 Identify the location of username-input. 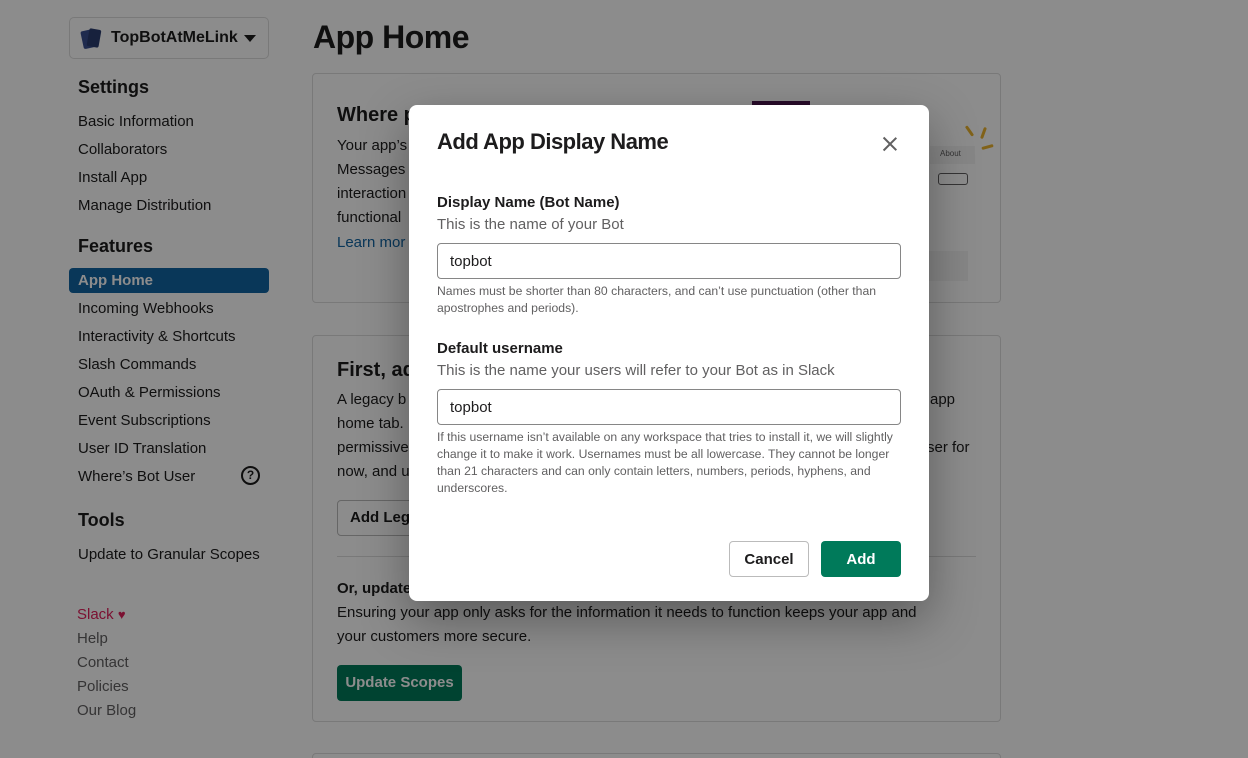
(669, 407).